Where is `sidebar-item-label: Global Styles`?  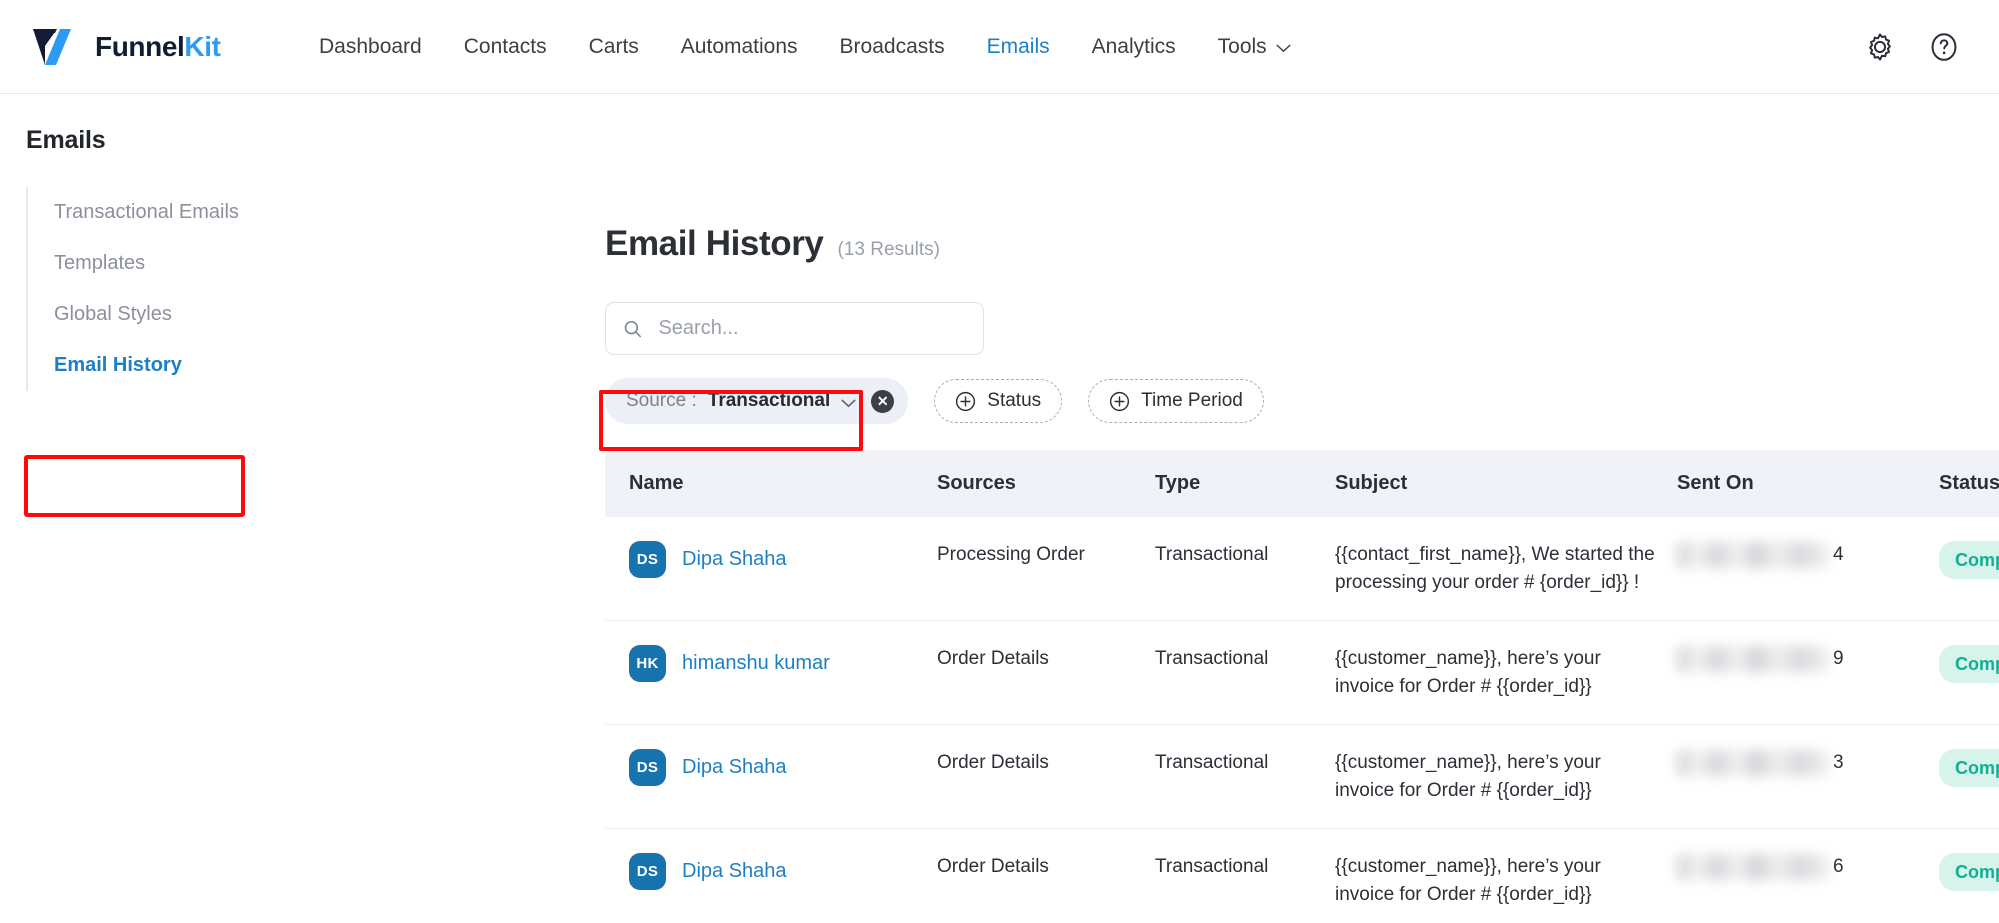
sidebar-item-label: Global Styles is located at coordinates (113, 314).